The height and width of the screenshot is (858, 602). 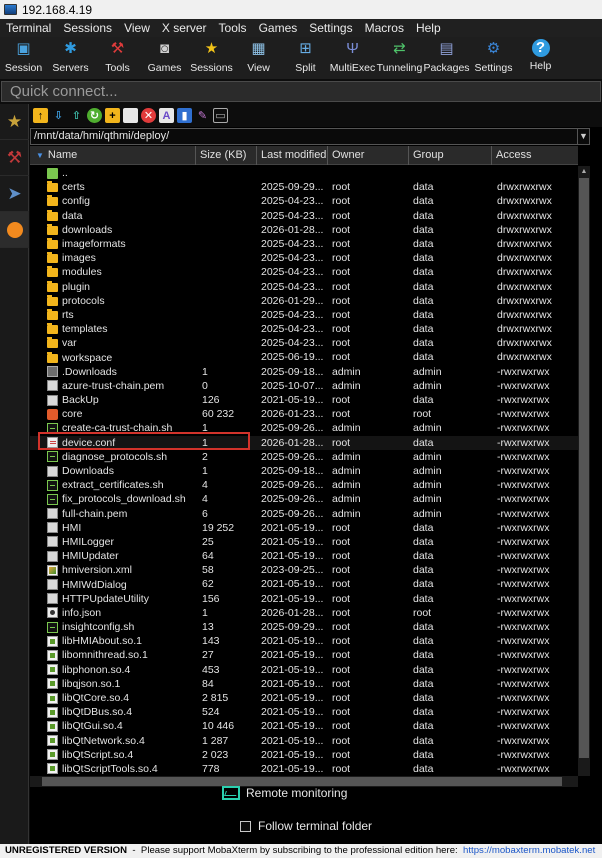 What do you see at coordinates (306, 826) in the screenshot?
I see `follow-terminal-checkbox: Follow terminal folder` at bounding box center [306, 826].